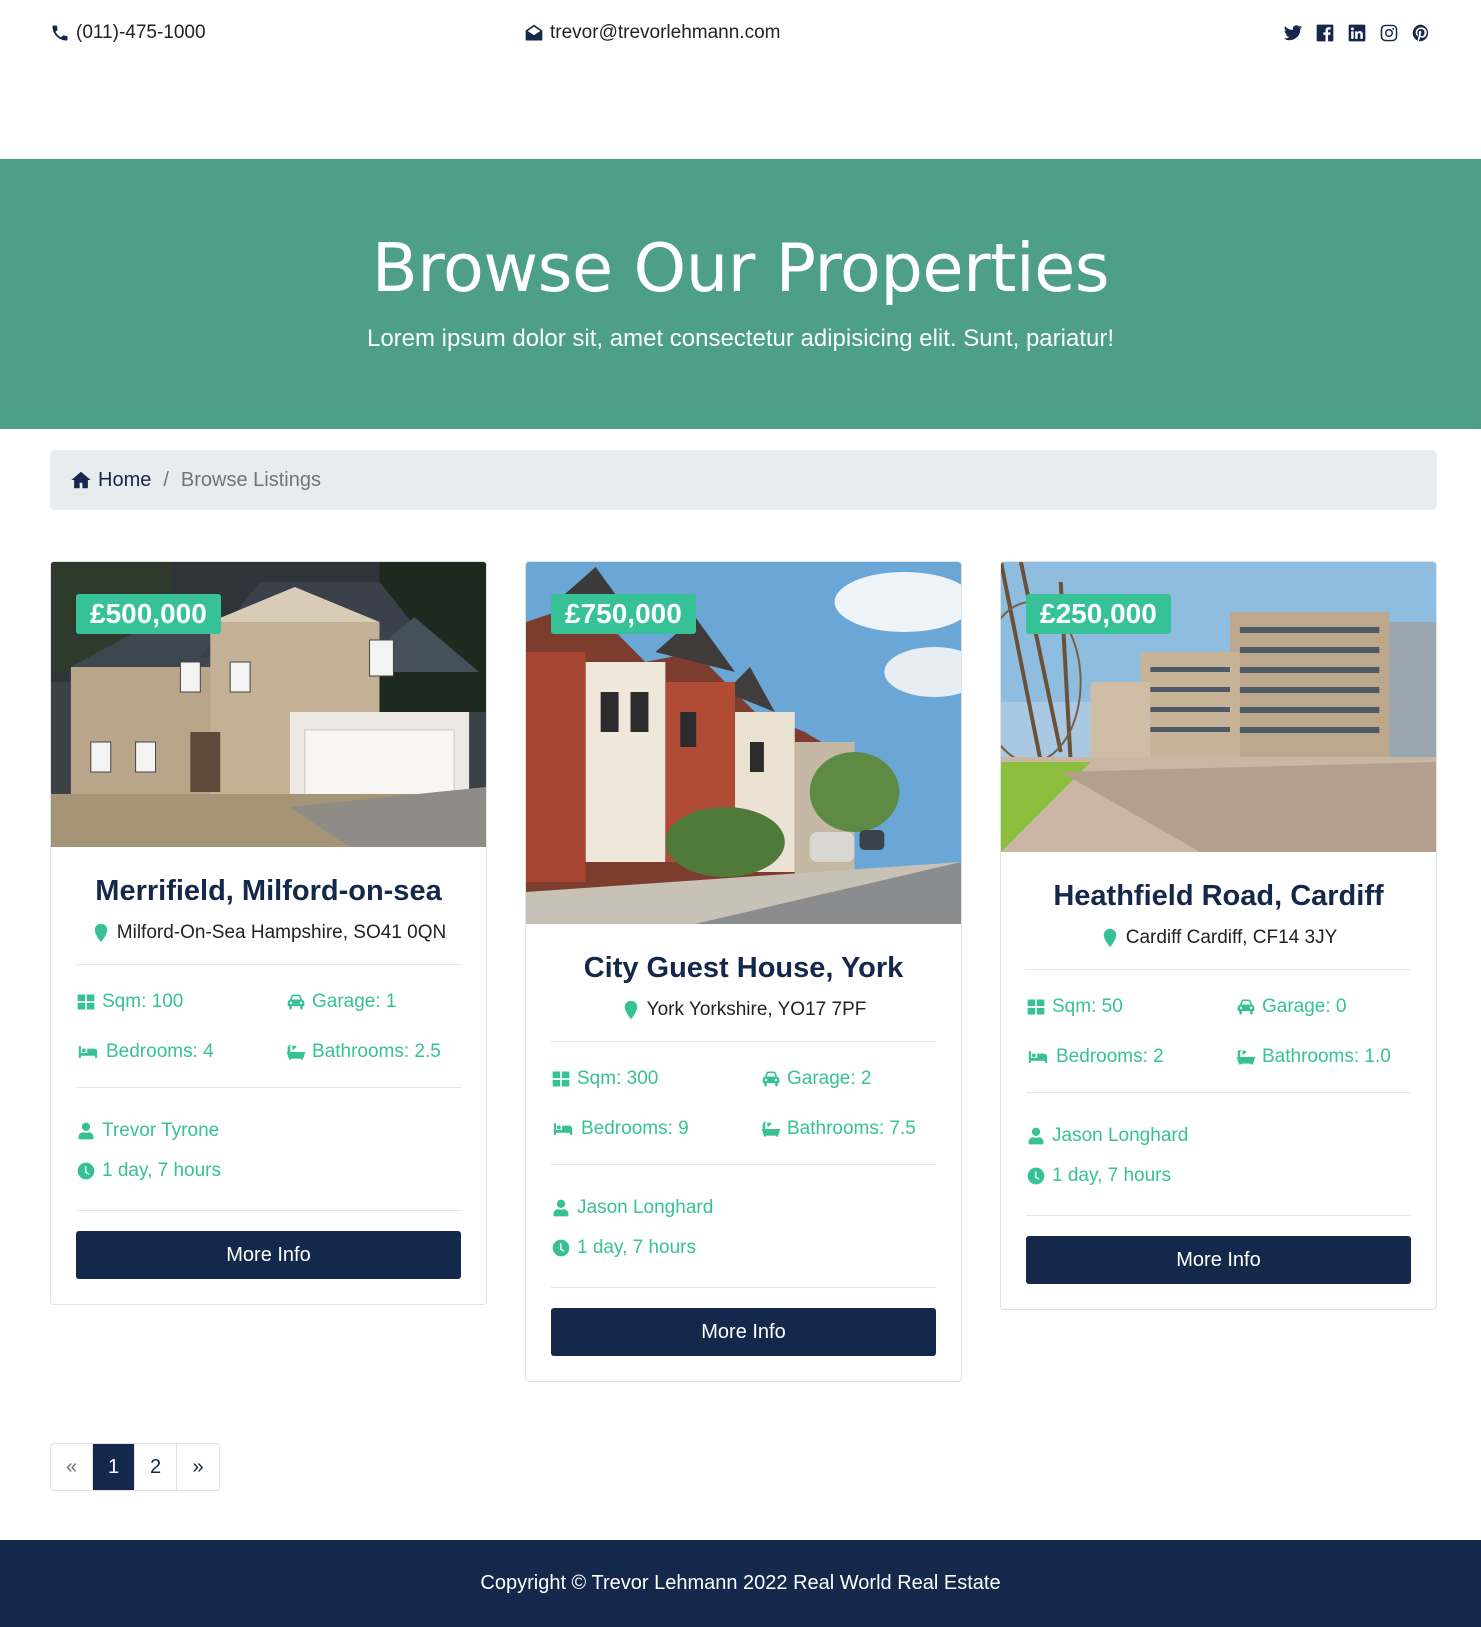  Describe the element at coordinates (1098, 614) in the screenshot. I see `listing-price: £250,000` at that location.